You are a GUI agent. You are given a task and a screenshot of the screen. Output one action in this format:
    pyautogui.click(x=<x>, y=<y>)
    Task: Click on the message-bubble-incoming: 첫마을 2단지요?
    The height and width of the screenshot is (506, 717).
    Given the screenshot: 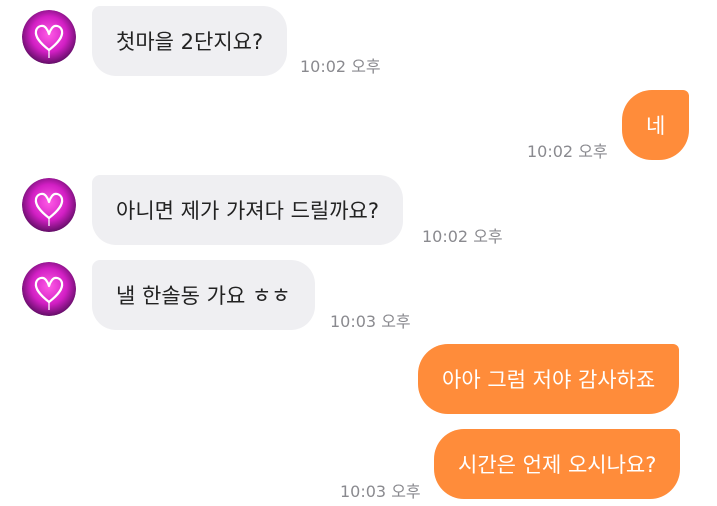 What is the action you would take?
    pyautogui.click(x=190, y=41)
    